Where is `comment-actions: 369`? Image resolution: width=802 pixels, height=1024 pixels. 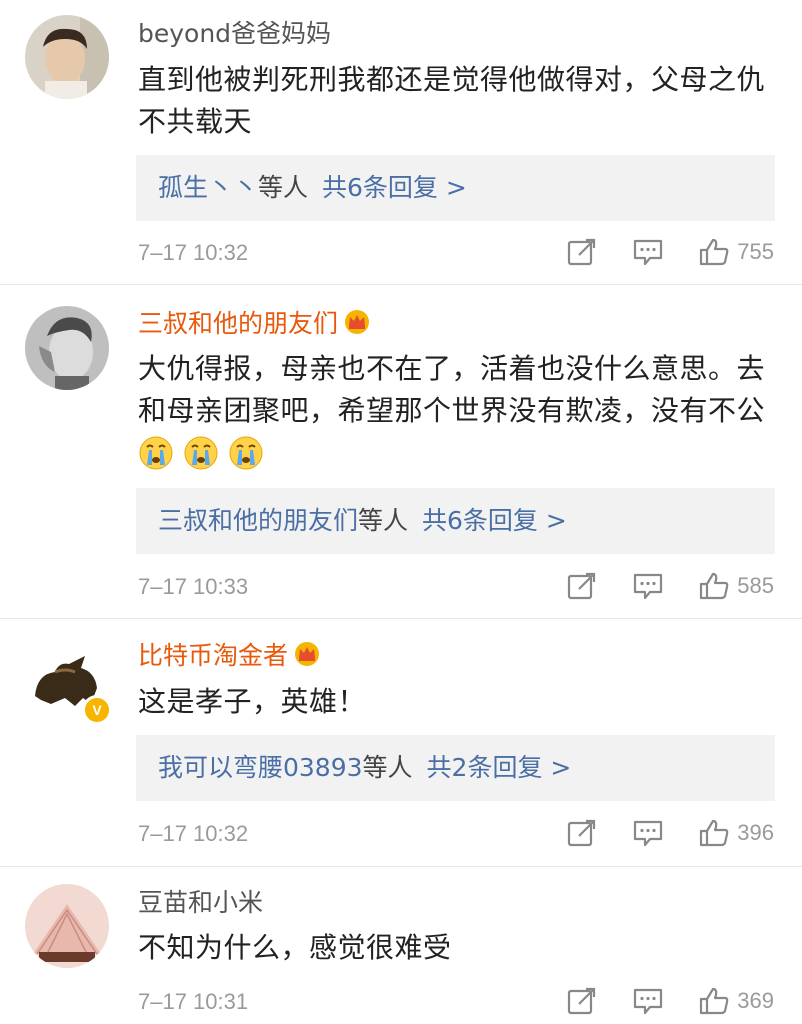
comment-actions: 369 is located at coordinates (652, 1001).